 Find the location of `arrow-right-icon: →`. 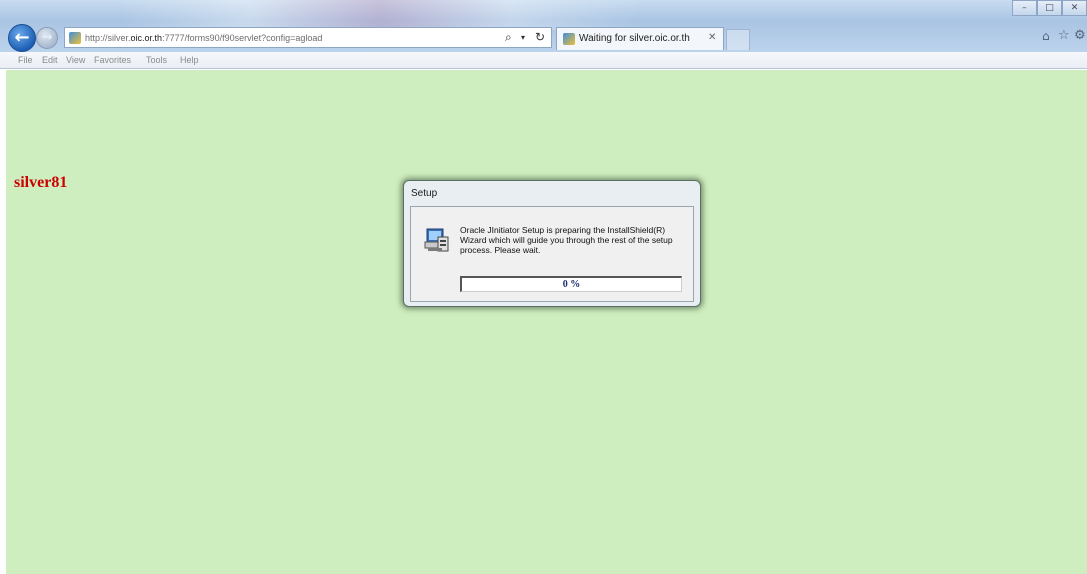

arrow-right-icon: → is located at coordinates (47, 37).